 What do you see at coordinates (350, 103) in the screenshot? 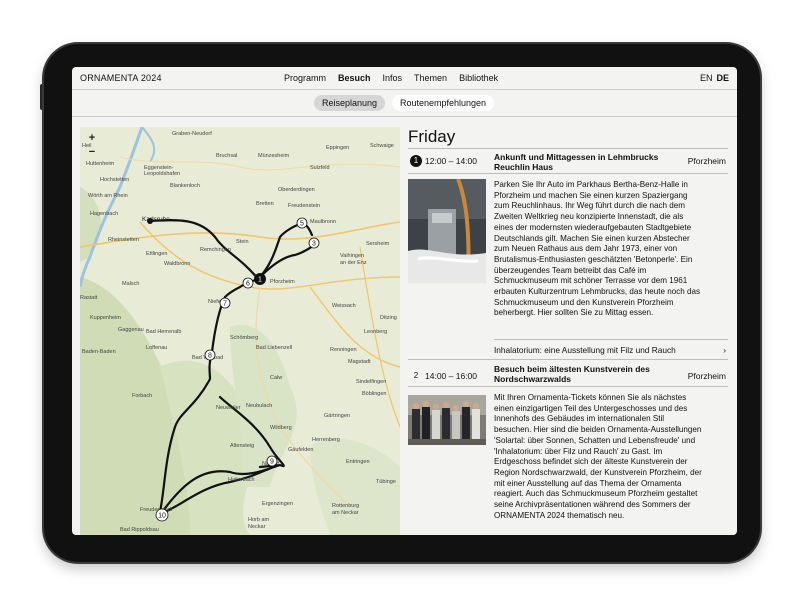
I see `tab-reiseplanung: Reiseplanung` at bounding box center [350, 103].